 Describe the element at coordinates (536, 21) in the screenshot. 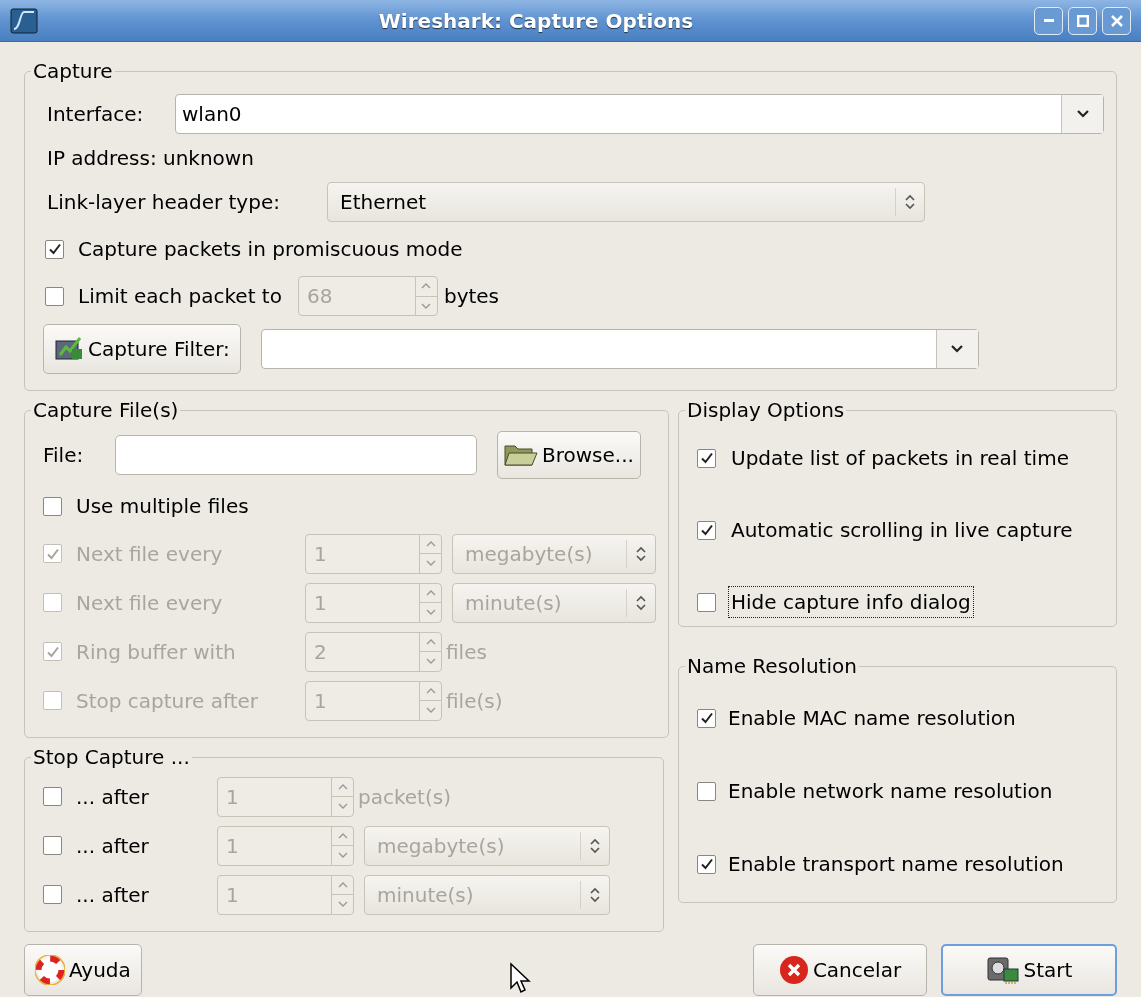

I see `window-title: Wireshark: Capture Options` at that location.